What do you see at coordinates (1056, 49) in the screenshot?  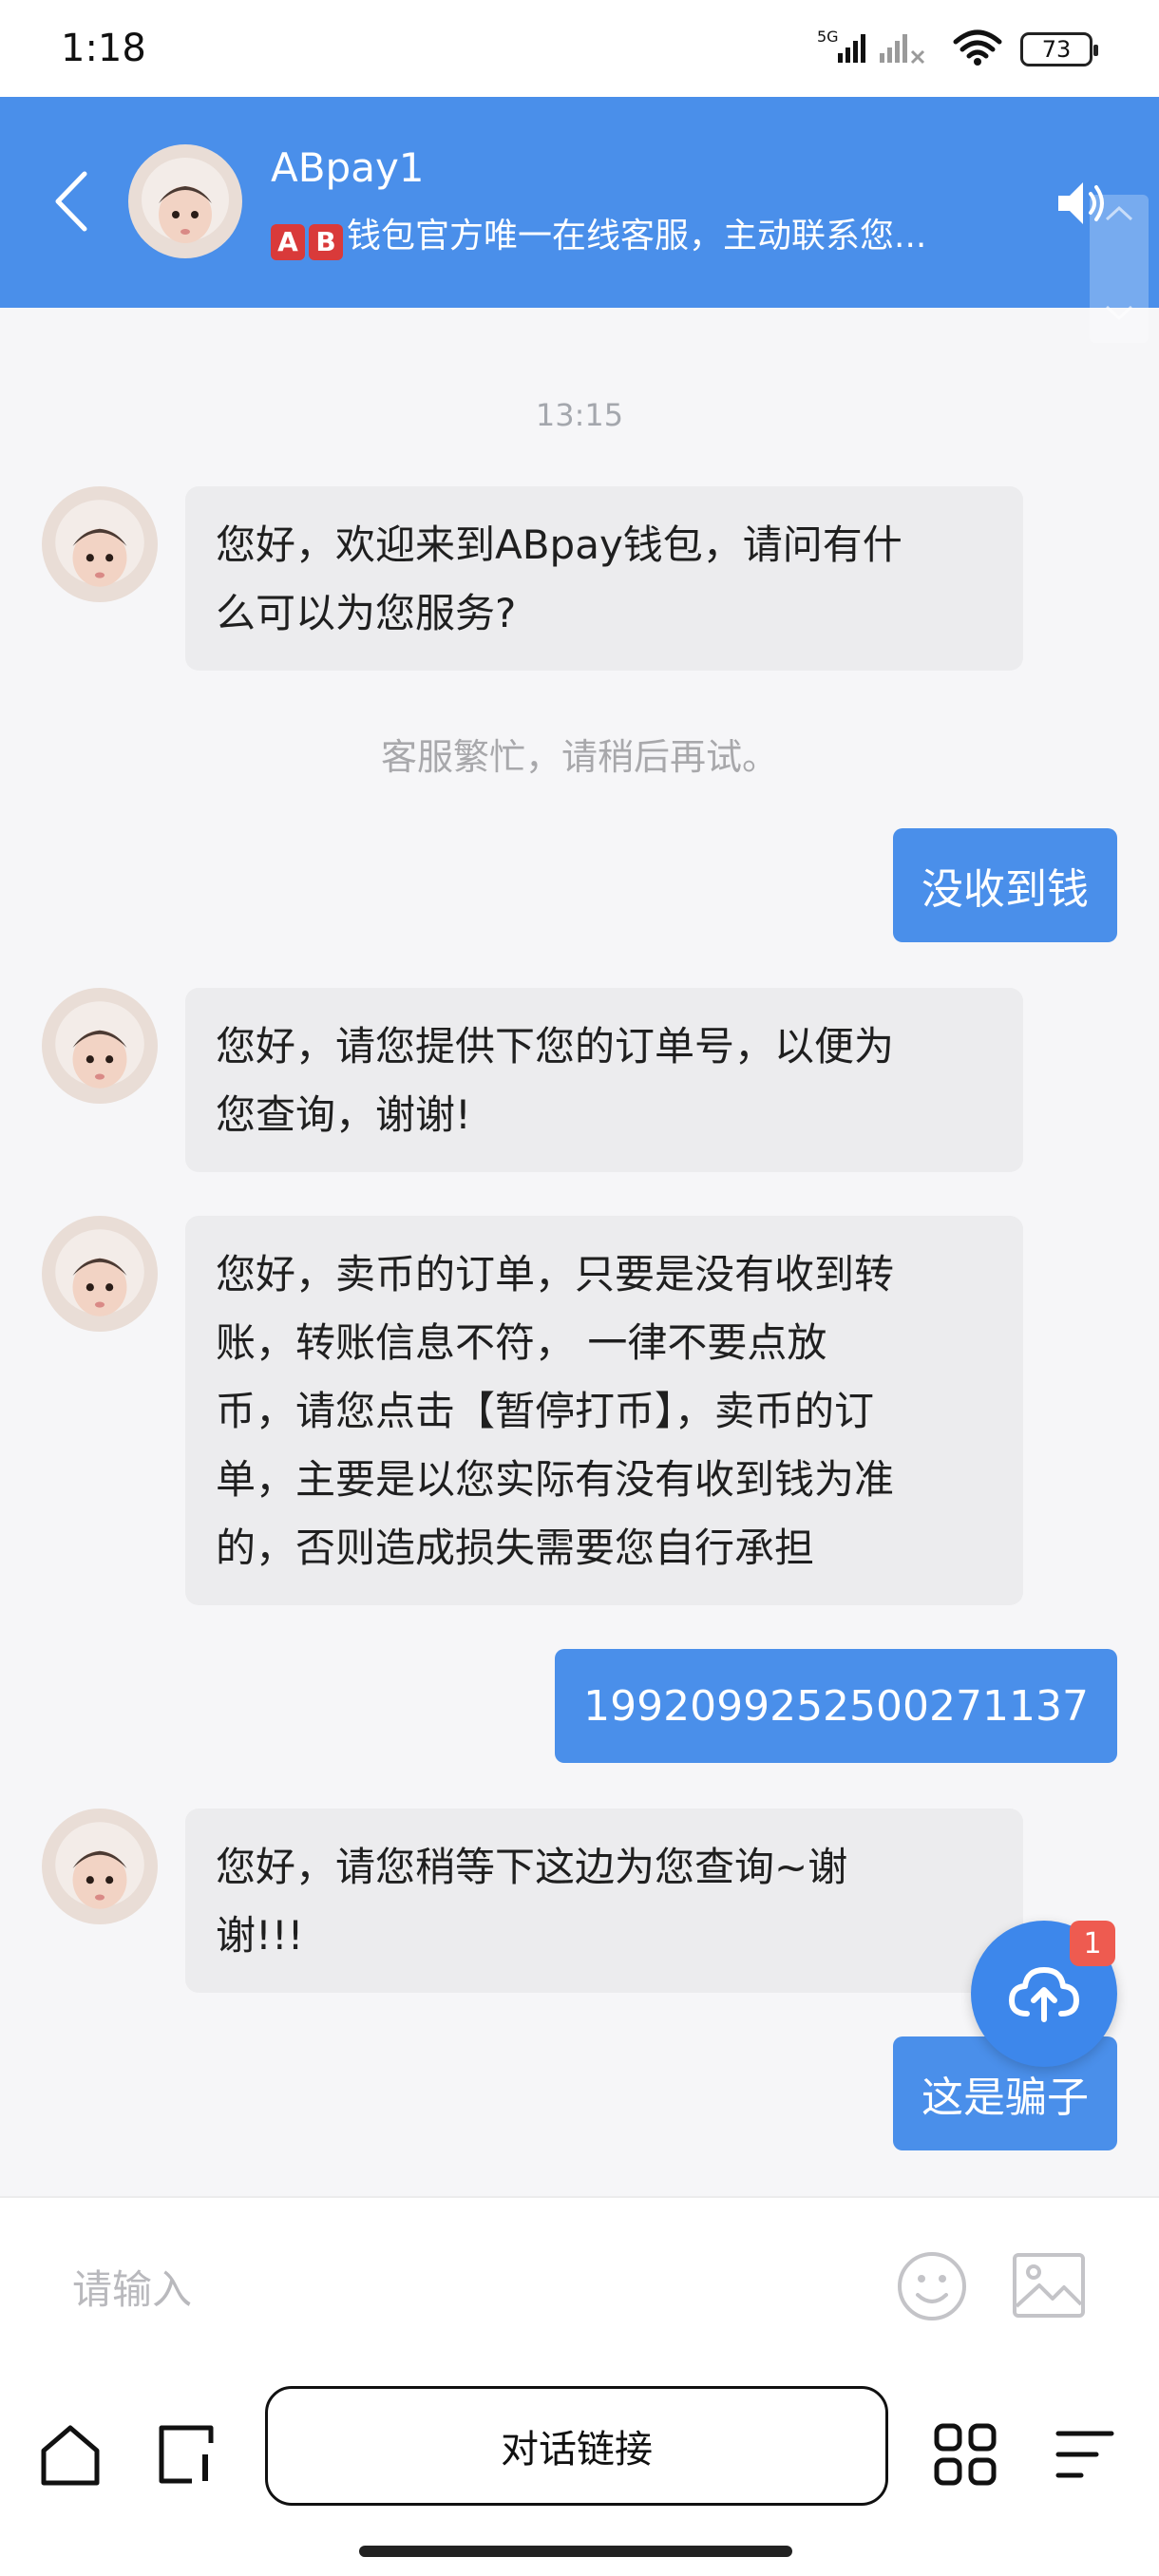 I see `battery-level: 73` at bounding box center [1056, 49].